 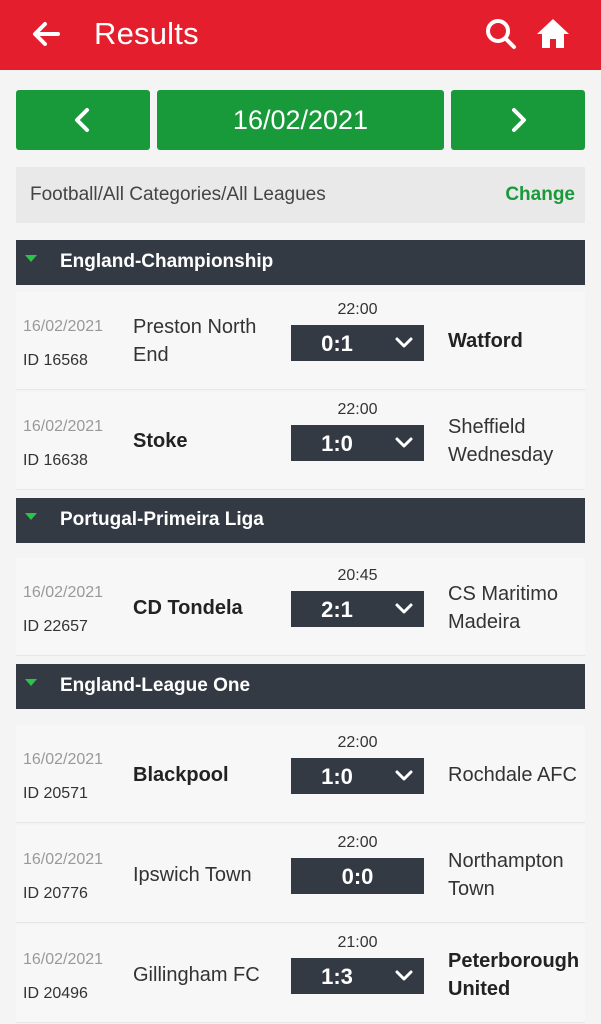 What do you see at coordinates (357, 976) in the screenshot?
I see `score-button: 1:3` at bounding box center [357, 976].